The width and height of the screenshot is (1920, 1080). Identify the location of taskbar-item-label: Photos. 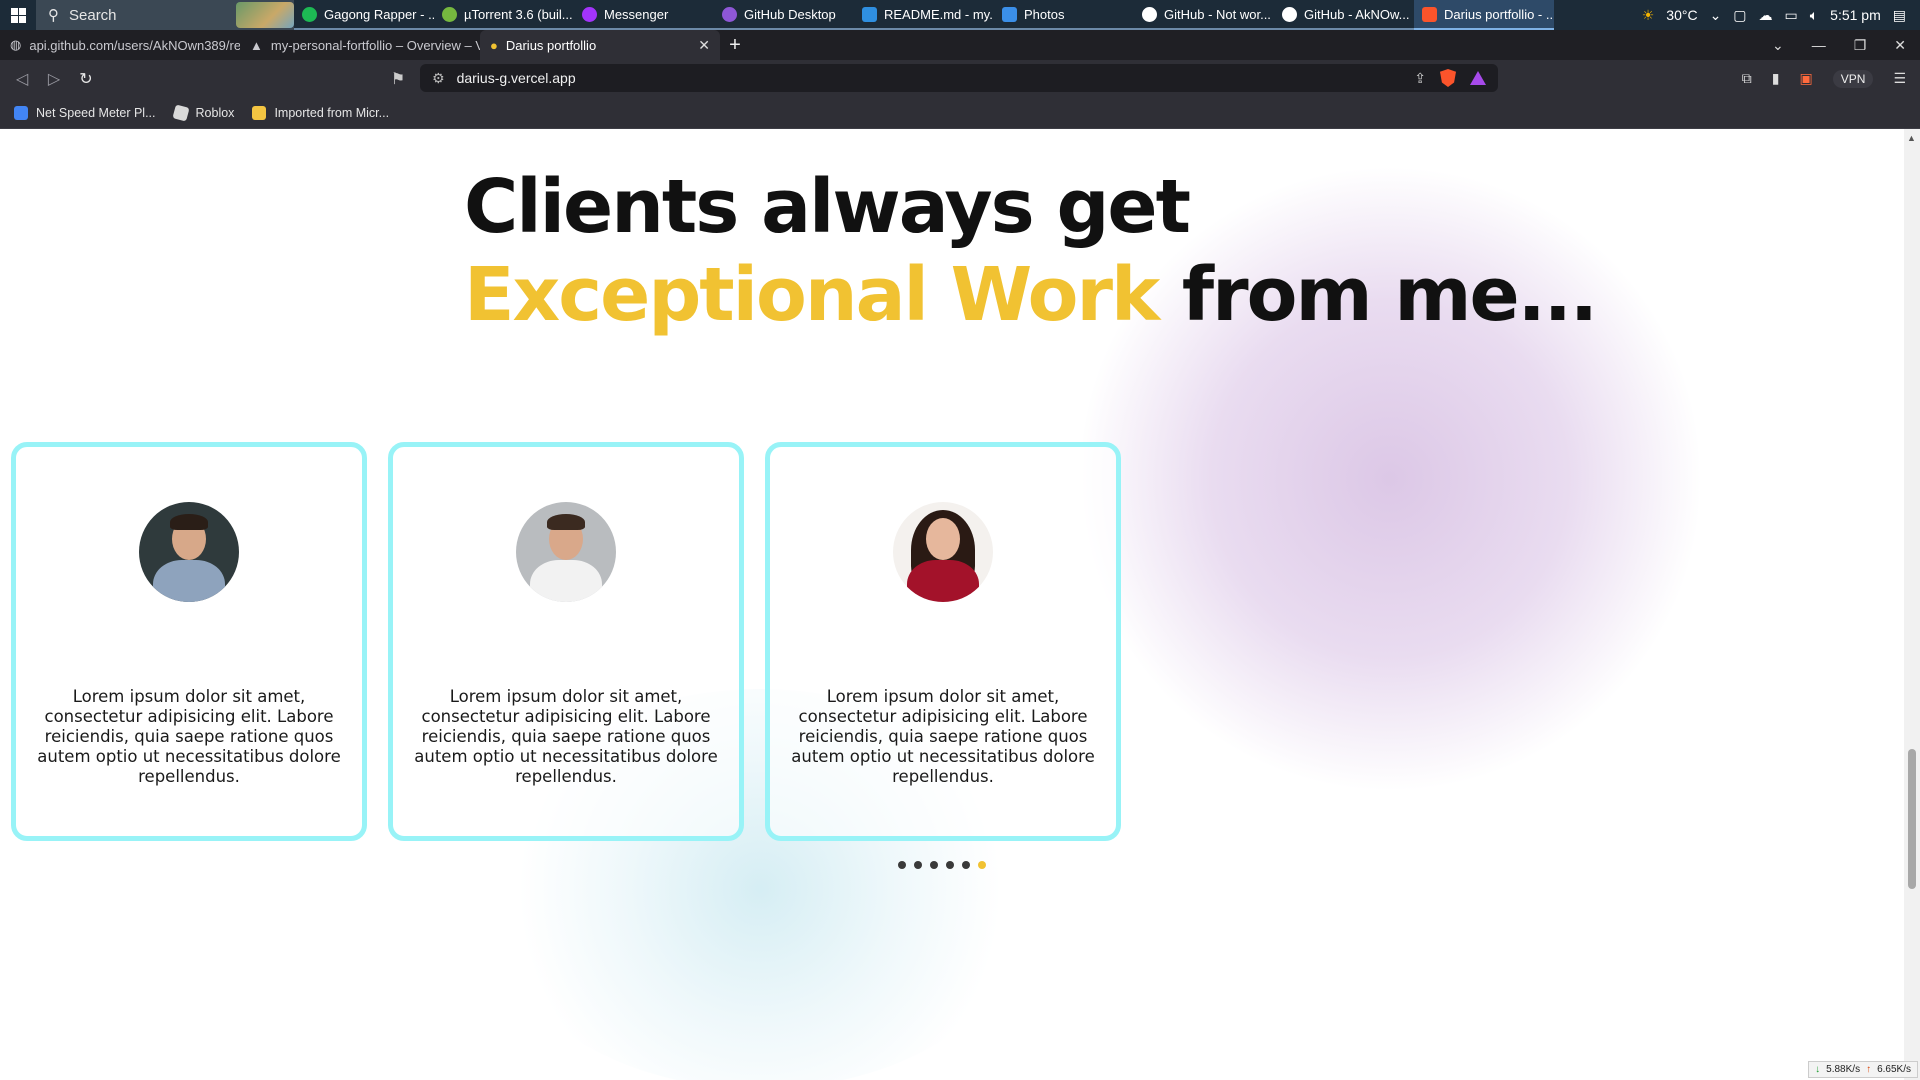
(1044, 14).